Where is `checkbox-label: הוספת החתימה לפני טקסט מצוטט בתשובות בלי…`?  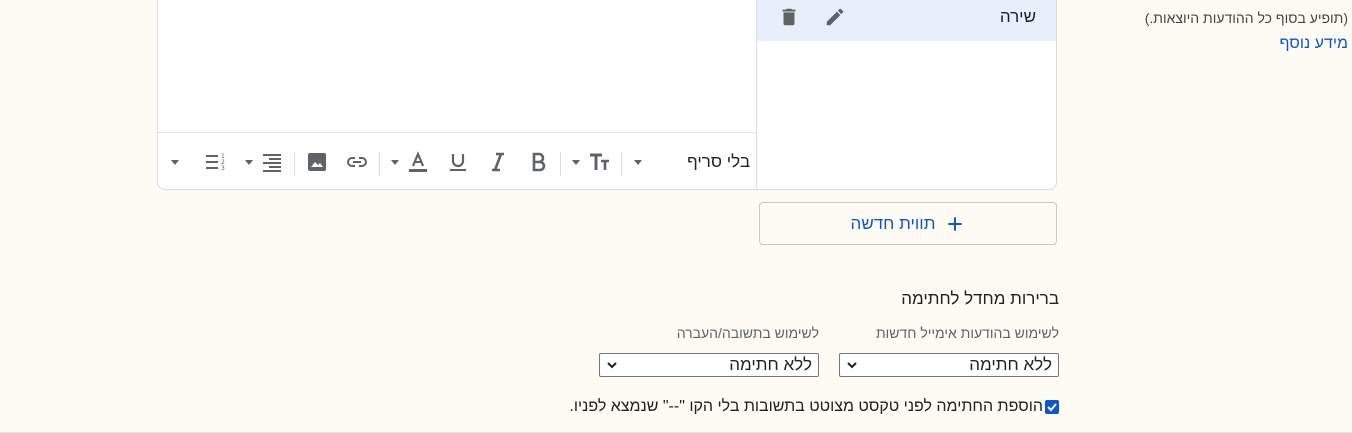
checkbox-label: הוספת החתימה לפני טקסט מצוטט בתשובות בלי… is located at coordinates (806, 406).